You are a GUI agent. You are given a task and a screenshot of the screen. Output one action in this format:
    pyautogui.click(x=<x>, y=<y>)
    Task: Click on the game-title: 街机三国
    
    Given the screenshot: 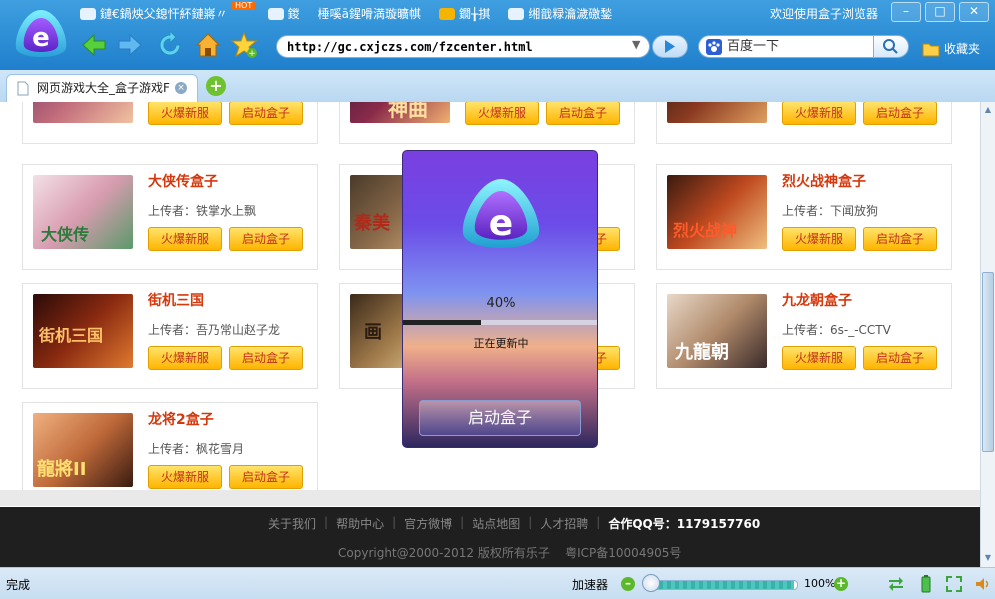 What is the action you would take?
    pyautogui.click(x=176, y=300)
    